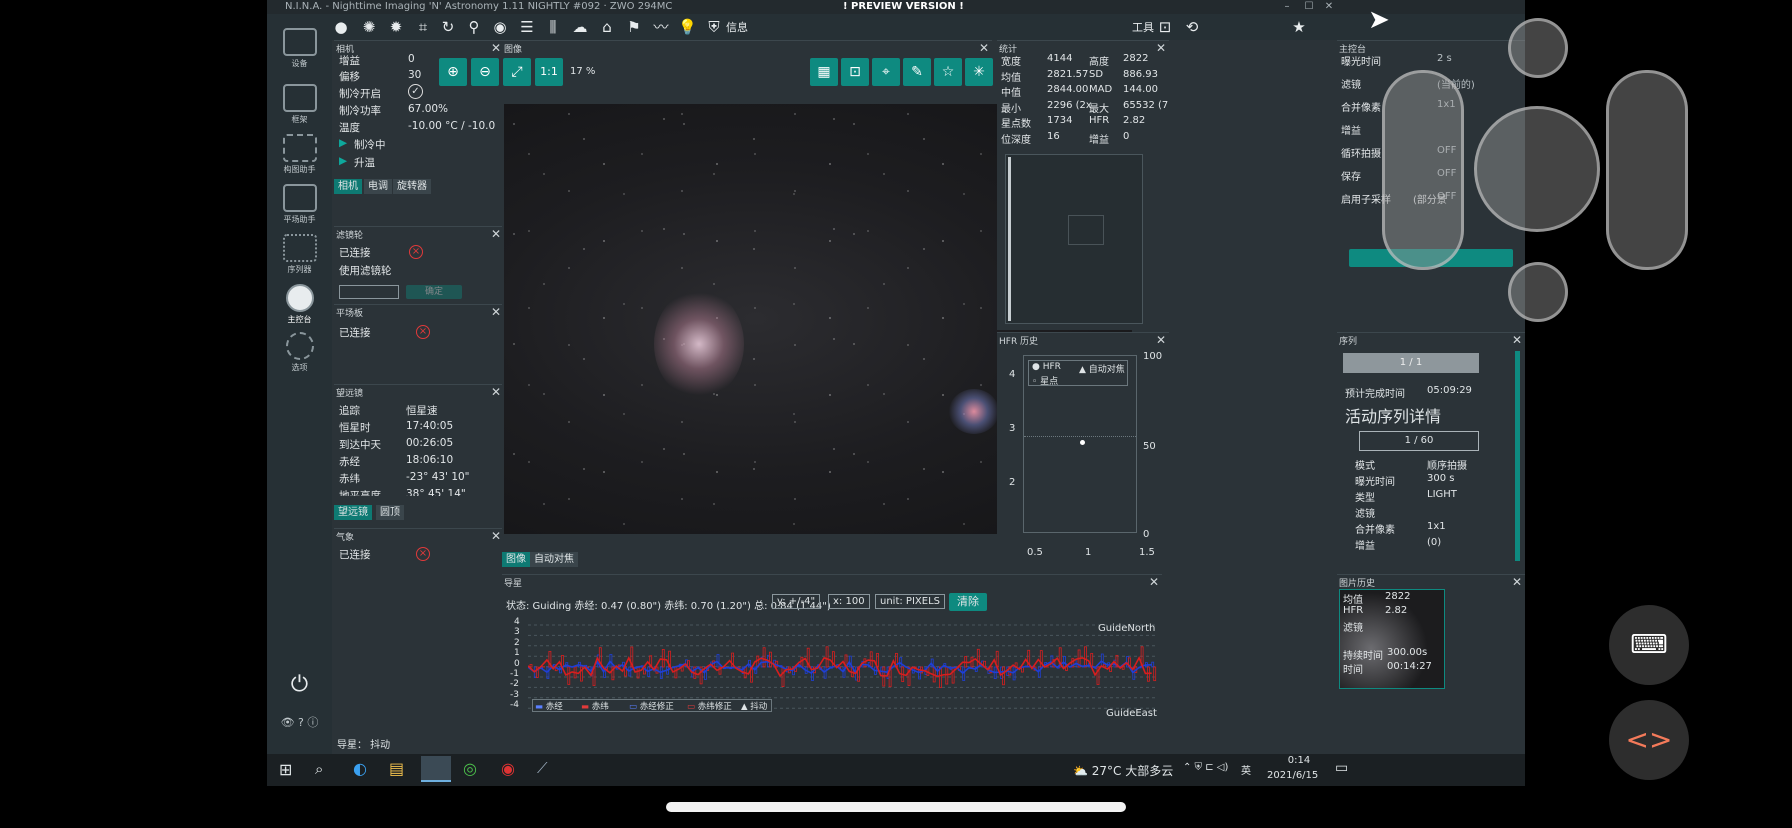 Image resolution: width=1792 pixels, height=828 pixels. I want to click on overlay-right-pill, so click(1647, 170).